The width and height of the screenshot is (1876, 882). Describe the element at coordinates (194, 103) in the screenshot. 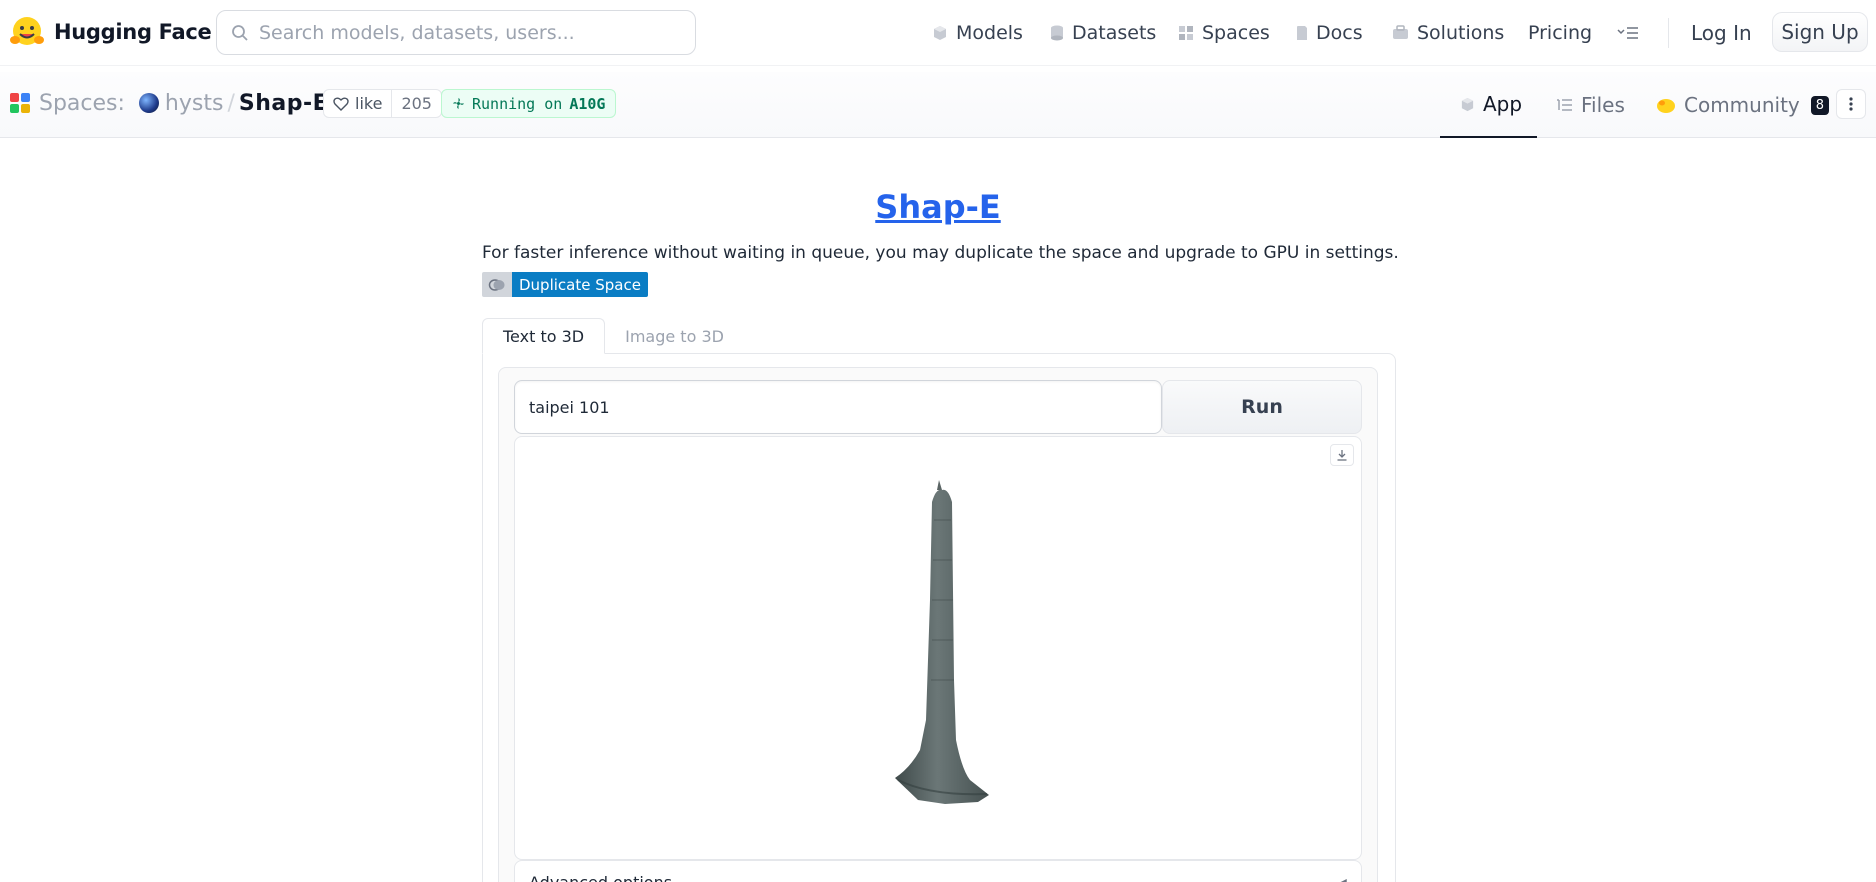

I see `owner-link: hysts` at that location.